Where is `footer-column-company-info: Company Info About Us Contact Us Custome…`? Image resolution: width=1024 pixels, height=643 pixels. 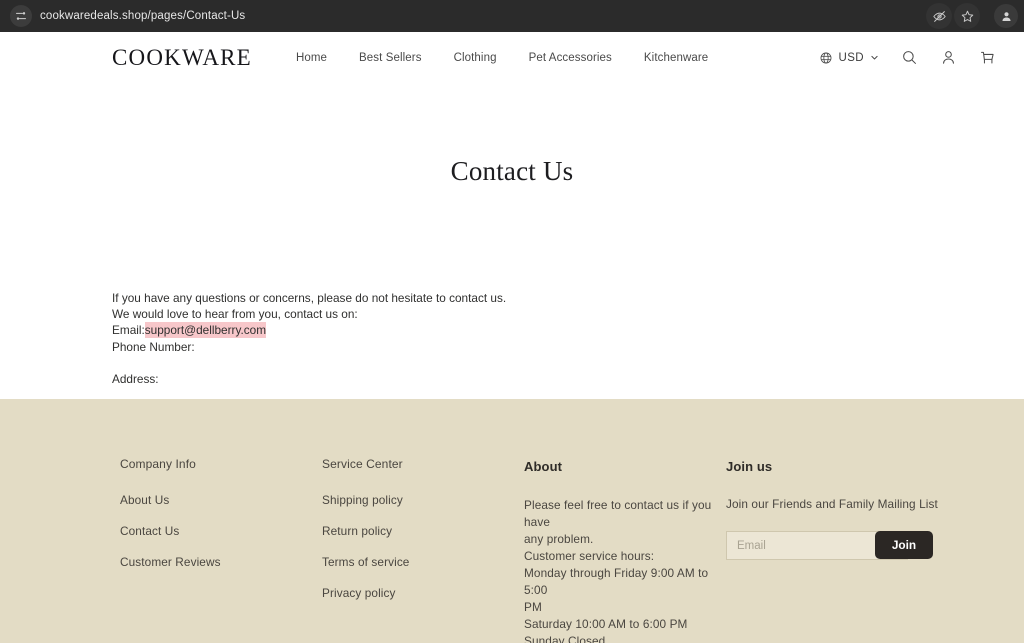
footer-column-company-info: Company Info About Us Contact Us Custome… is located at coordinates (221, 550).